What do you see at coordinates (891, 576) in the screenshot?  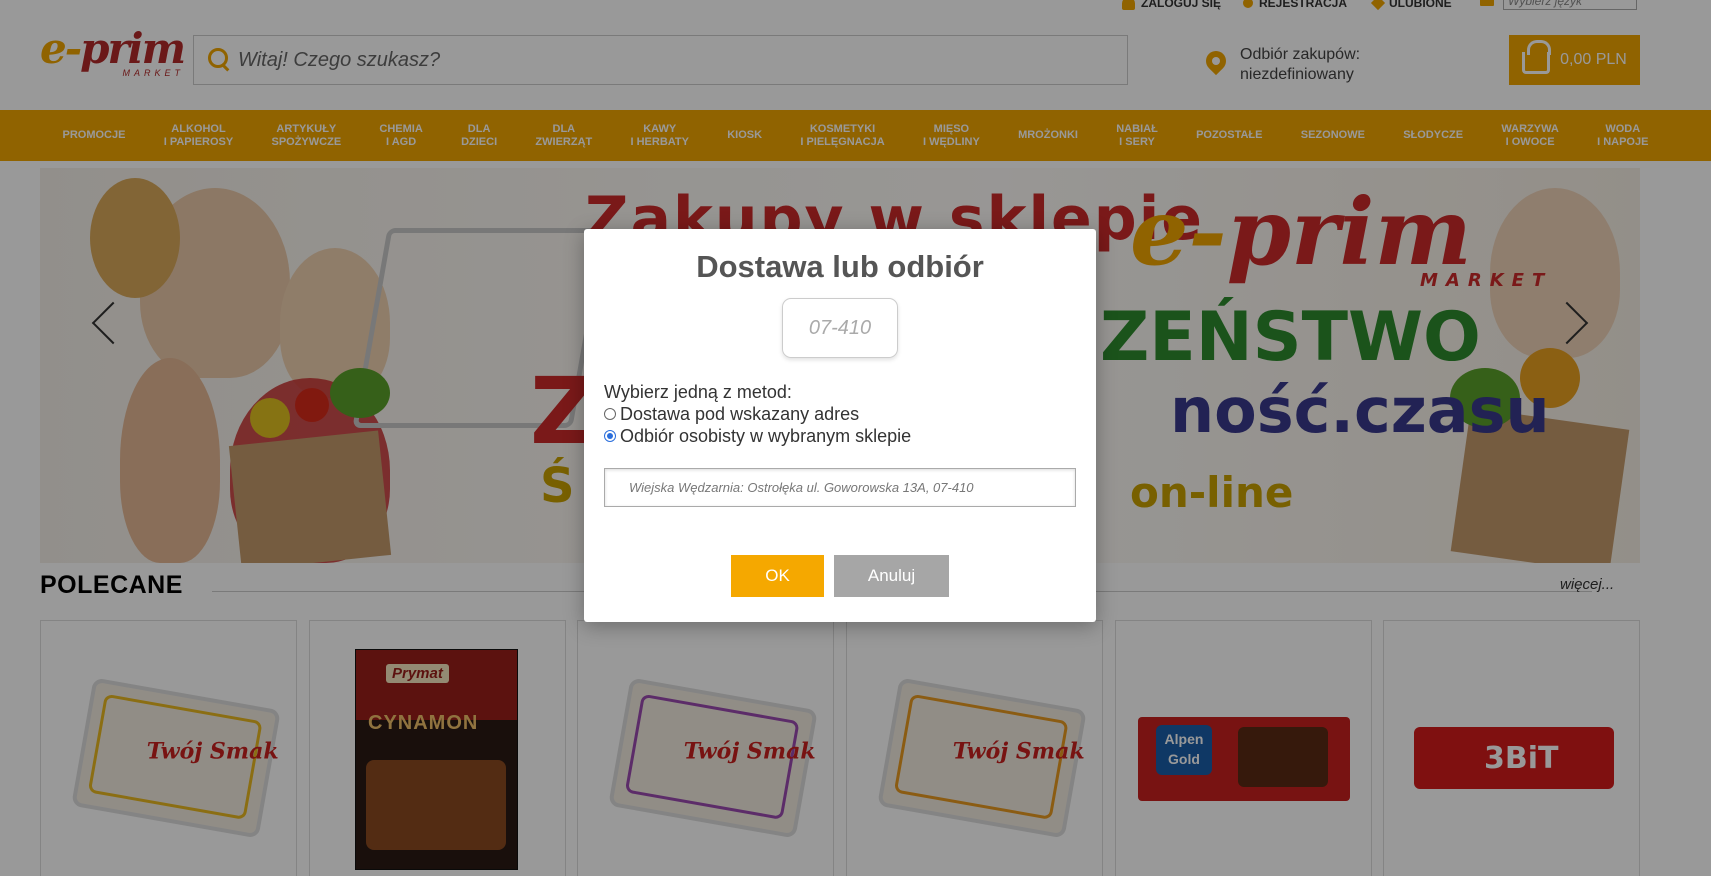 I see `cancel-button: Anuluj` at bounding box center [891, 576].